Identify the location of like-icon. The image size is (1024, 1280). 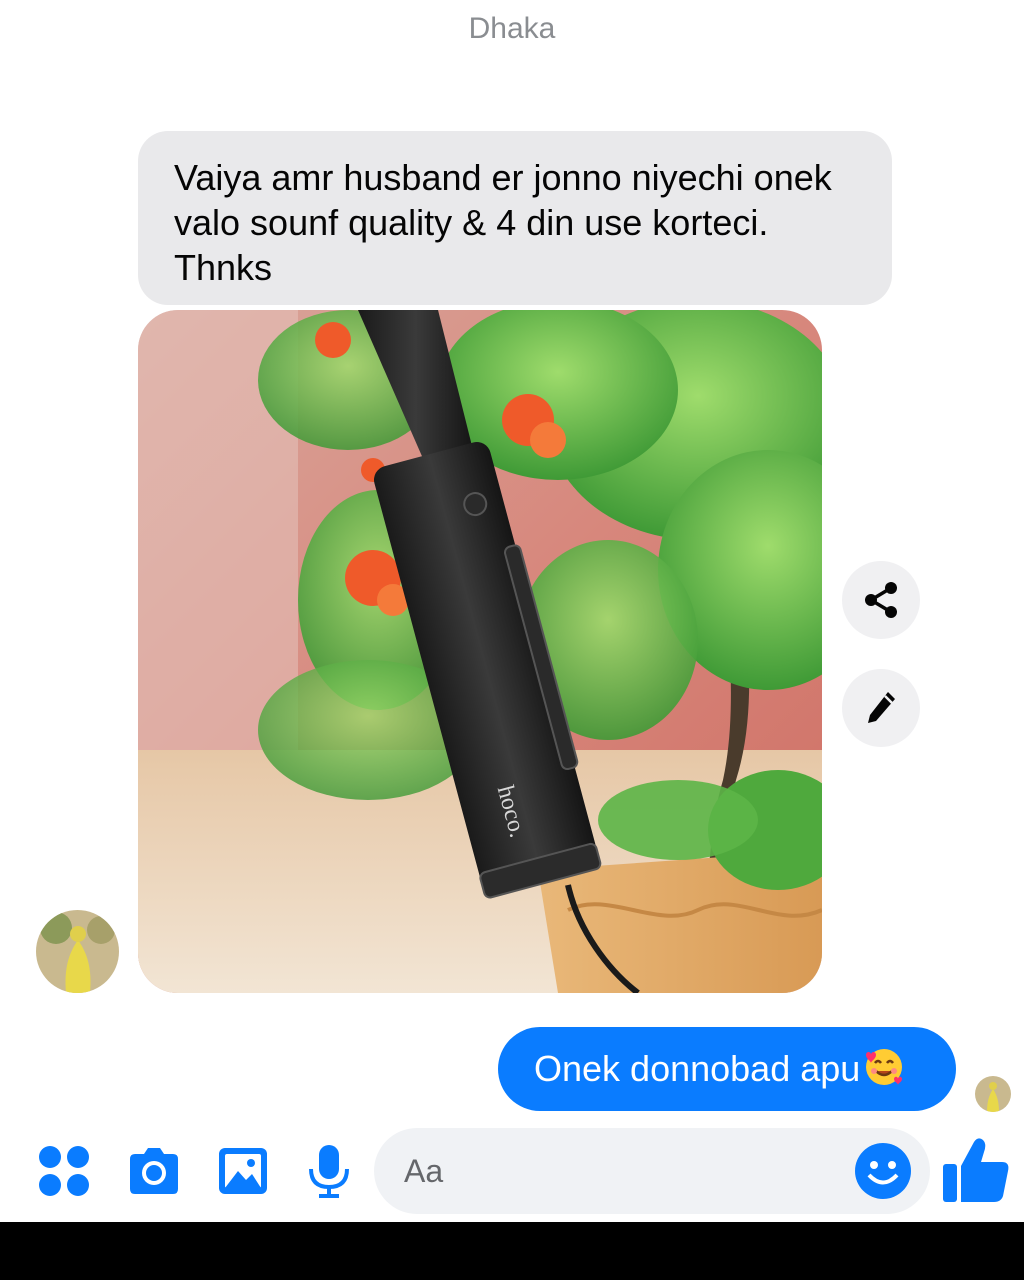
(976, 1170).